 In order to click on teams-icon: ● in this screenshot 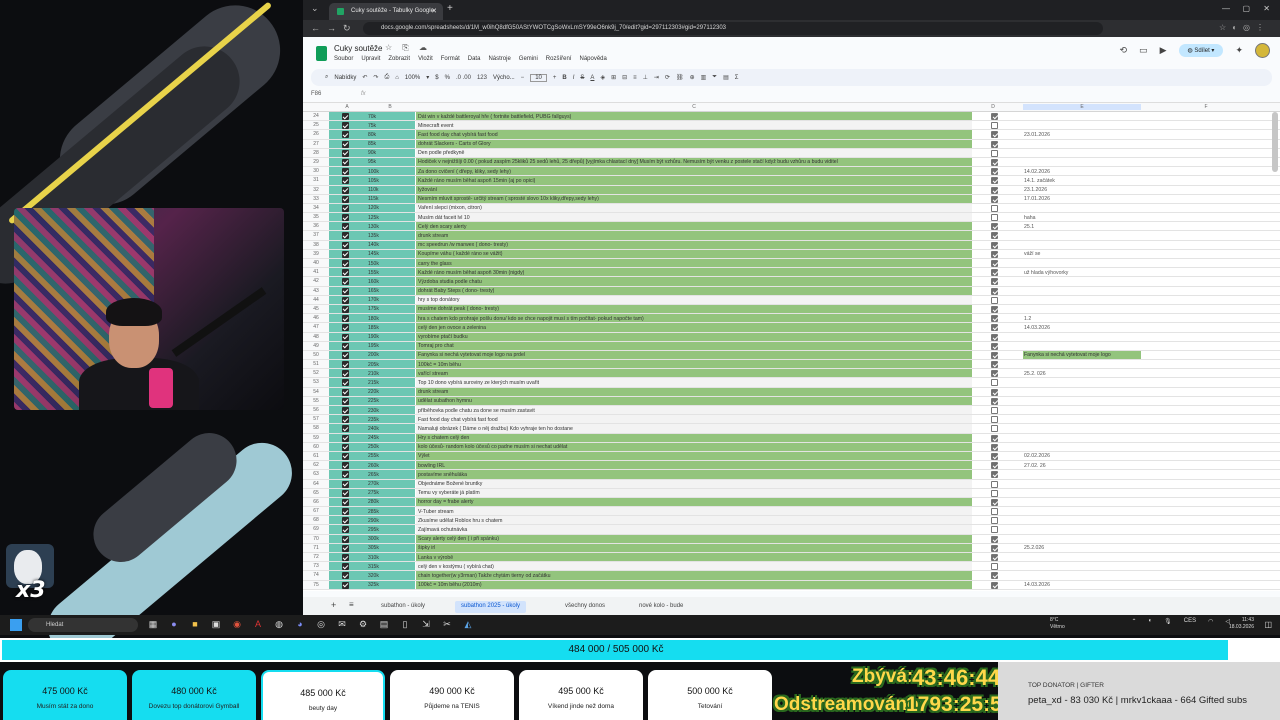, I will do `click(174, 624)`.